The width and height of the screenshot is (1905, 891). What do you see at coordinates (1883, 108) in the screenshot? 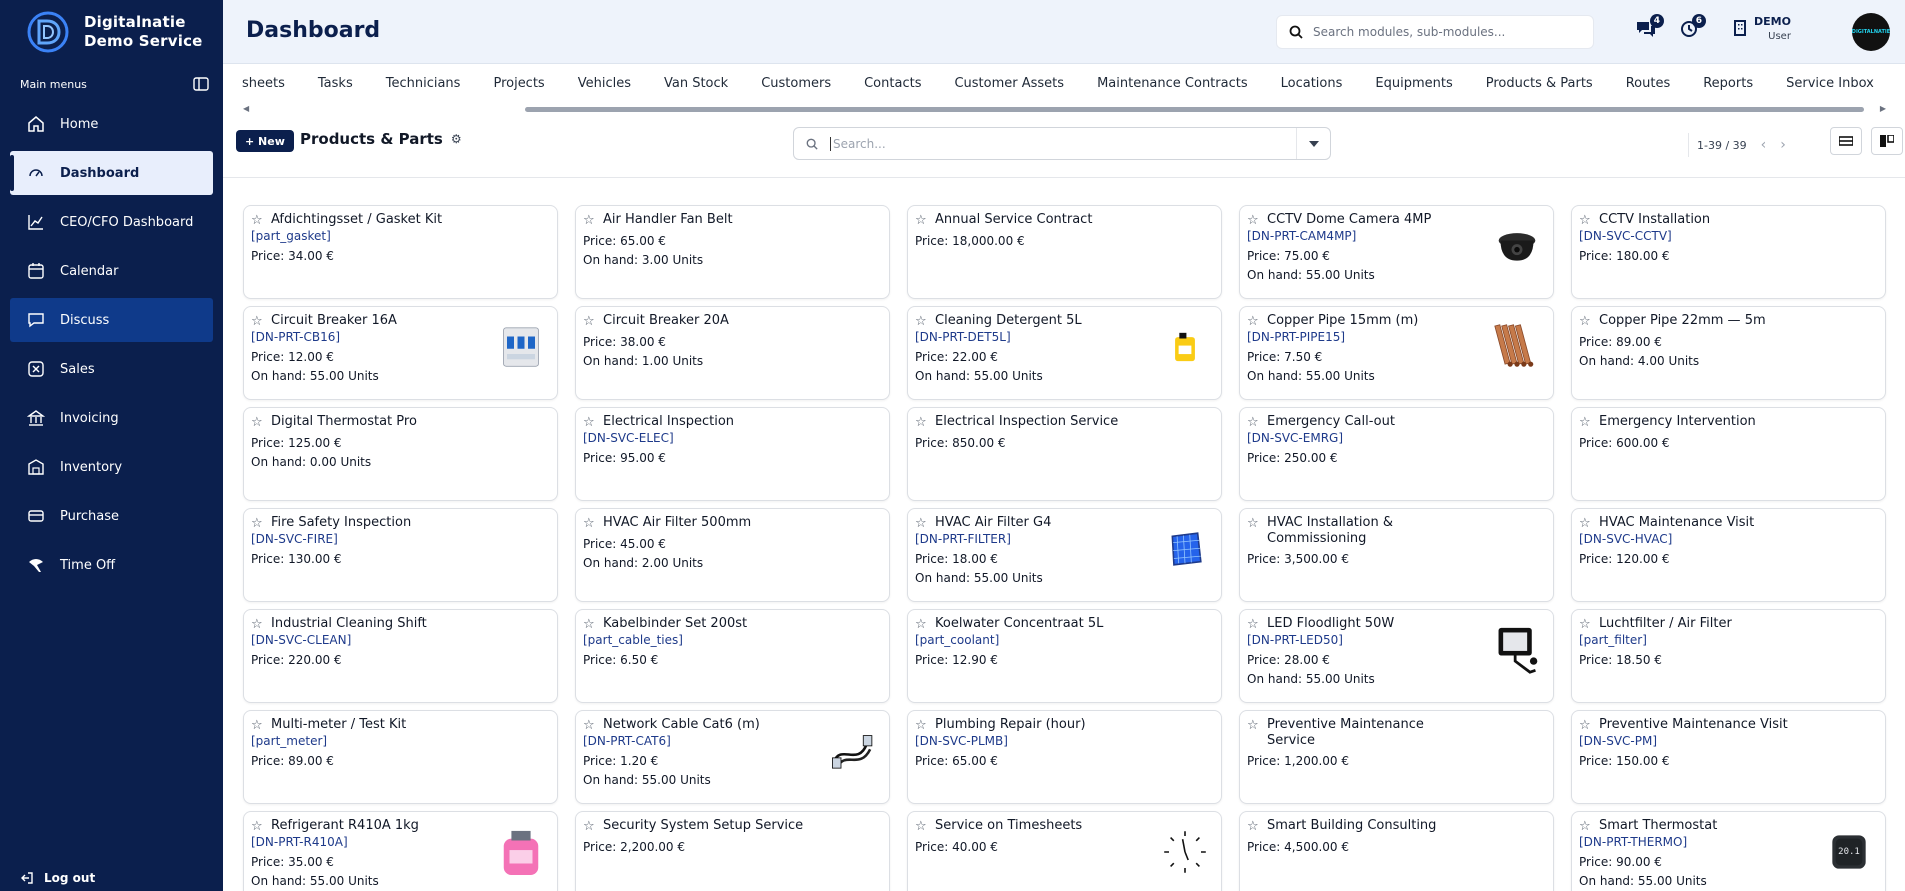
I see `scroll-right-icon: ▶` at bounding box center [1883, 108].